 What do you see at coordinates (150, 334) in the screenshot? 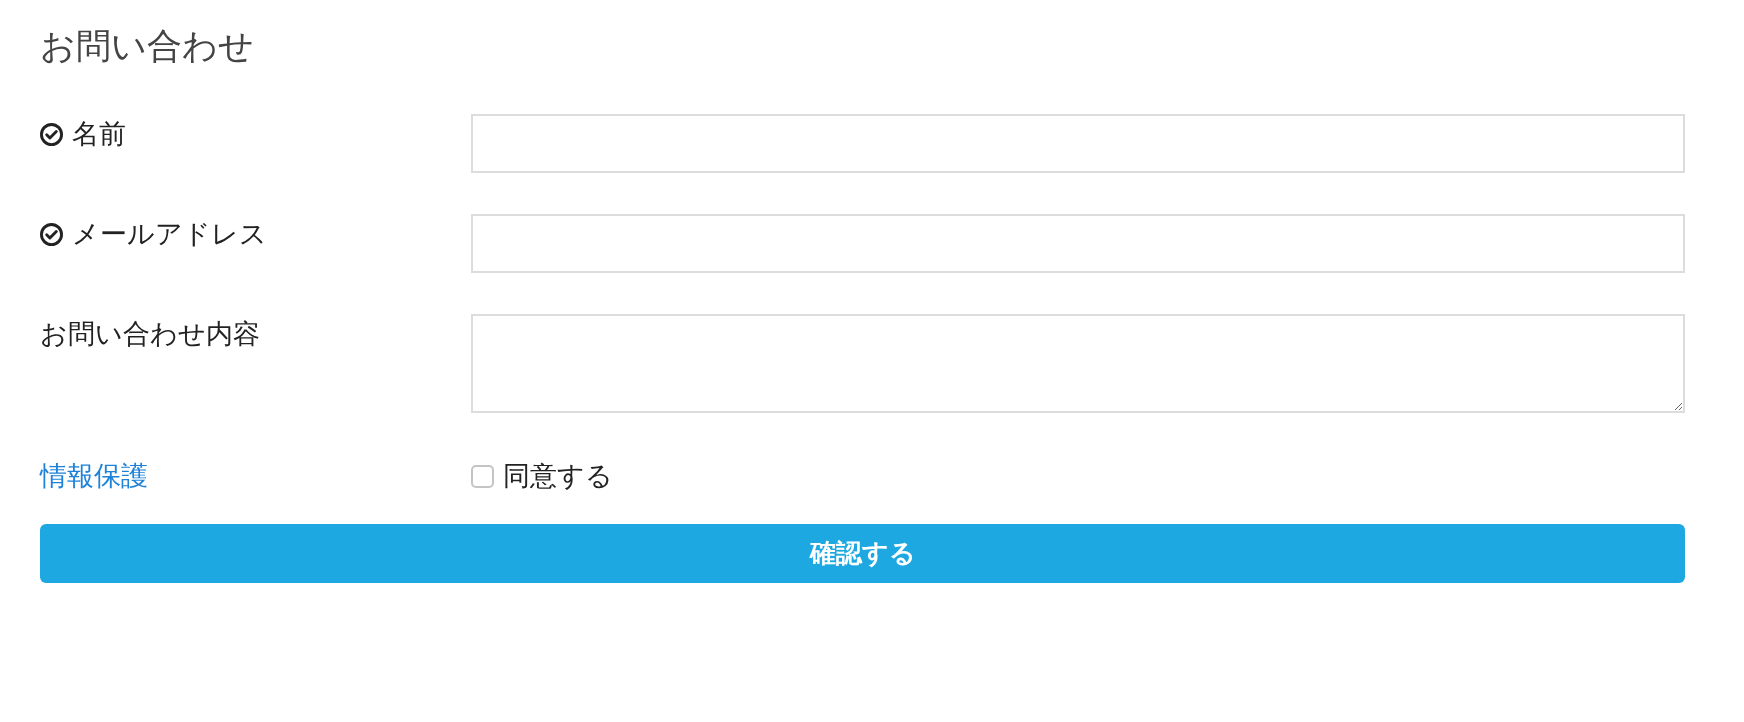
I see `field-label: お問い合わせ内容` at bounding box center [150, 334].